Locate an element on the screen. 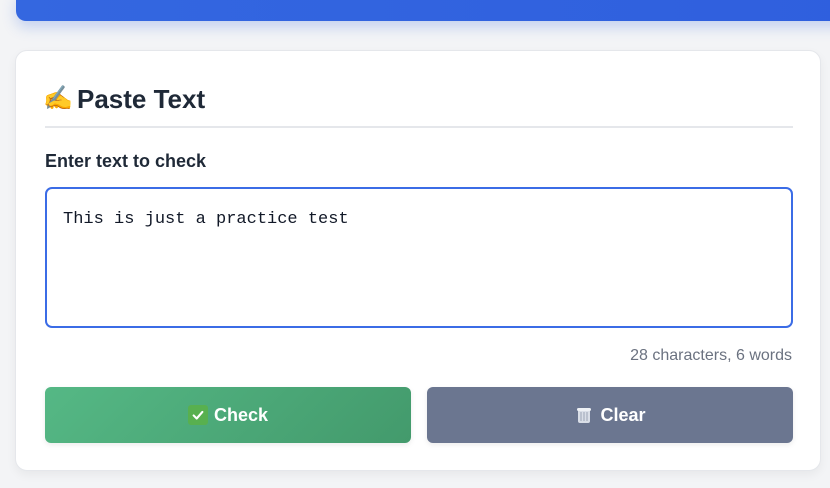 Image resolution: width=830 pixels, height=488 pixels. card-title: Paste Text is located at coordinates (141, 98).